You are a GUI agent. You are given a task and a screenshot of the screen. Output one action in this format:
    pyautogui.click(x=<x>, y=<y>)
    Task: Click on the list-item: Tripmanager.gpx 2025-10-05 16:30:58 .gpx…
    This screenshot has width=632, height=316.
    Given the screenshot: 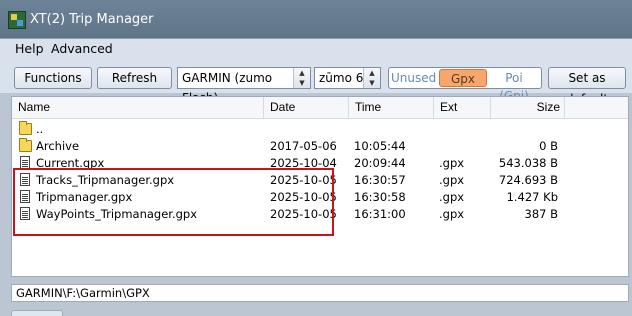 What is the action you would take?
    pyautogui.click(x=320, y=197)
    